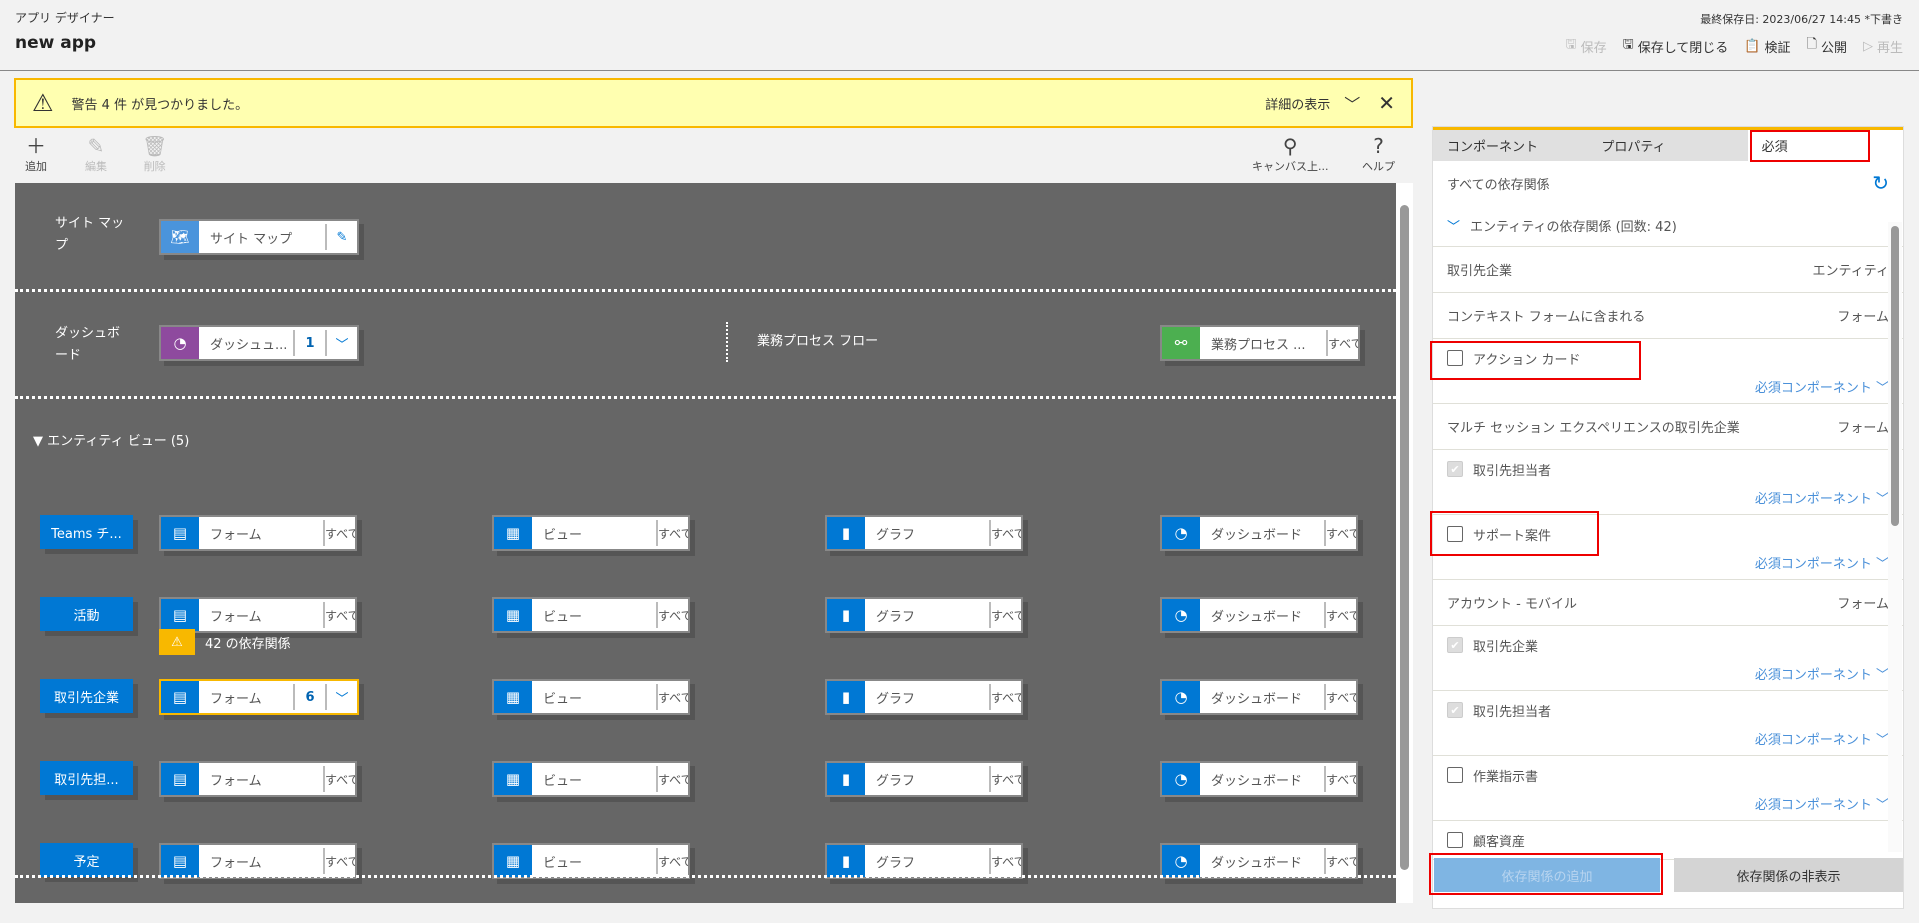  What do you see at coordinates (259, 237) in the screenshot?
I see `sitemap-tile: 🗺 サイト マップ ✎` at bounding box center [259, 237].